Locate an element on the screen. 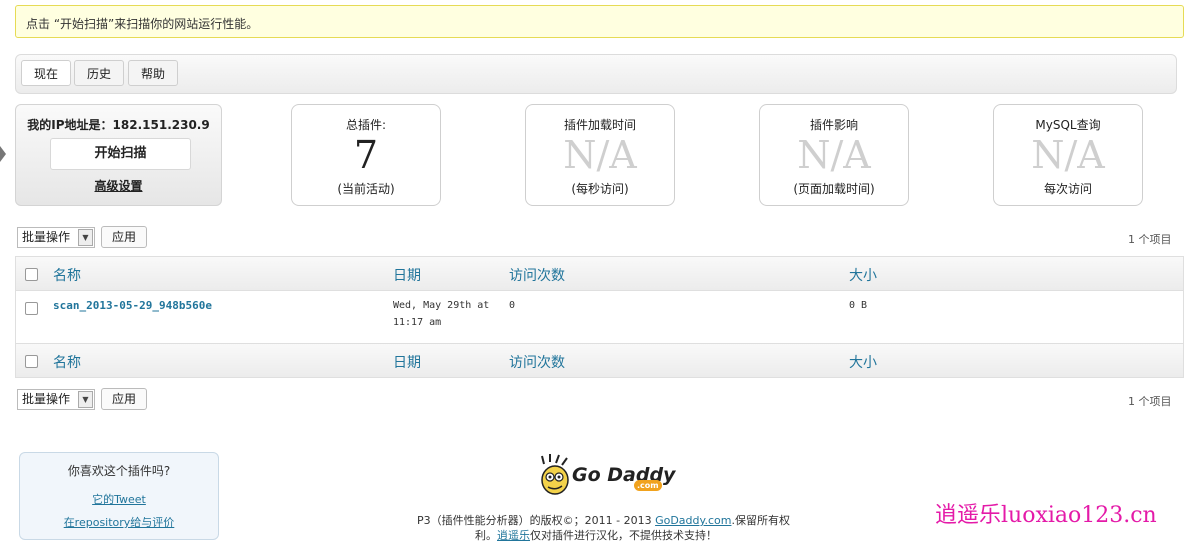  stat-subtitle: 每次访问 is located at coordinates (1067, 189).